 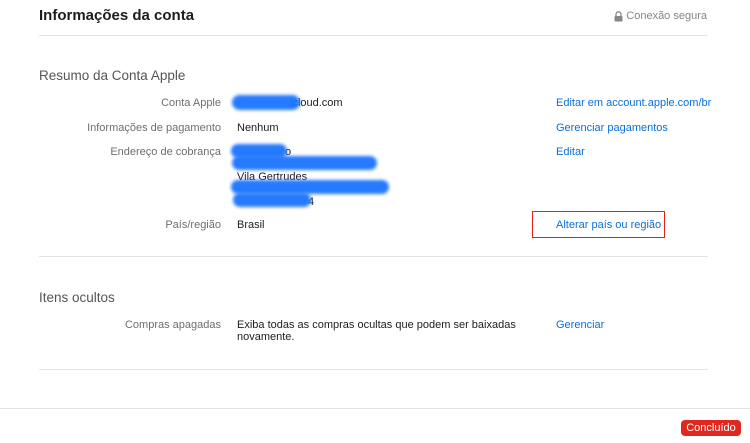 What do you see at coordinates (711, 428) in the screenshot?
I see `done-button: Concluído` at bounding box center [711, 428].